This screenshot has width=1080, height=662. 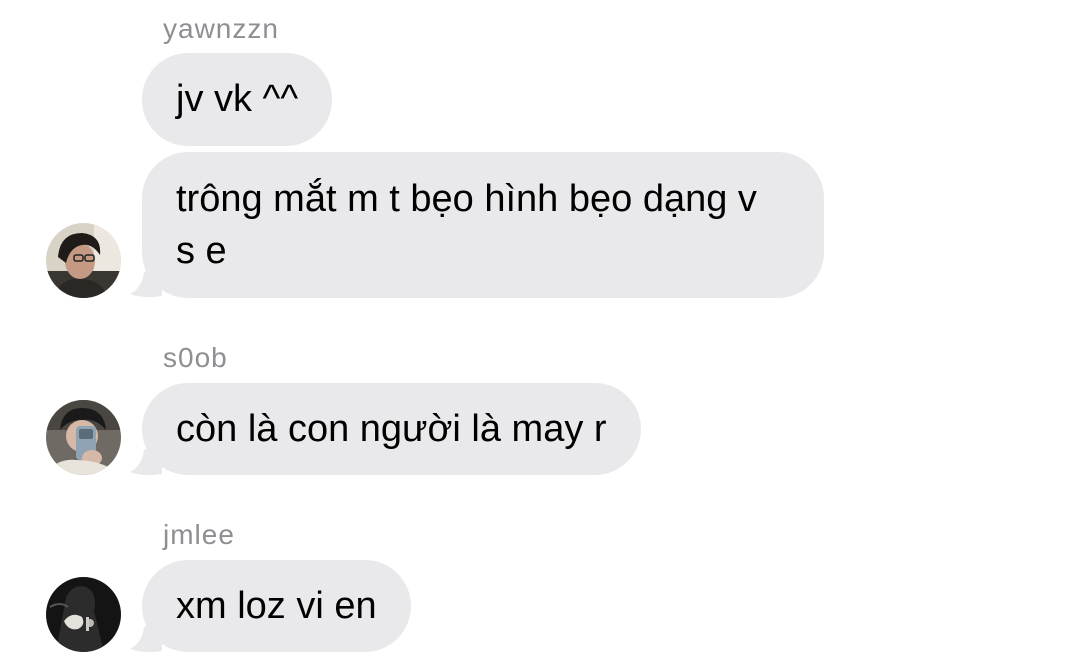 I want to click on message-bubble: xm loz vi en, so click(x=276, y=606).